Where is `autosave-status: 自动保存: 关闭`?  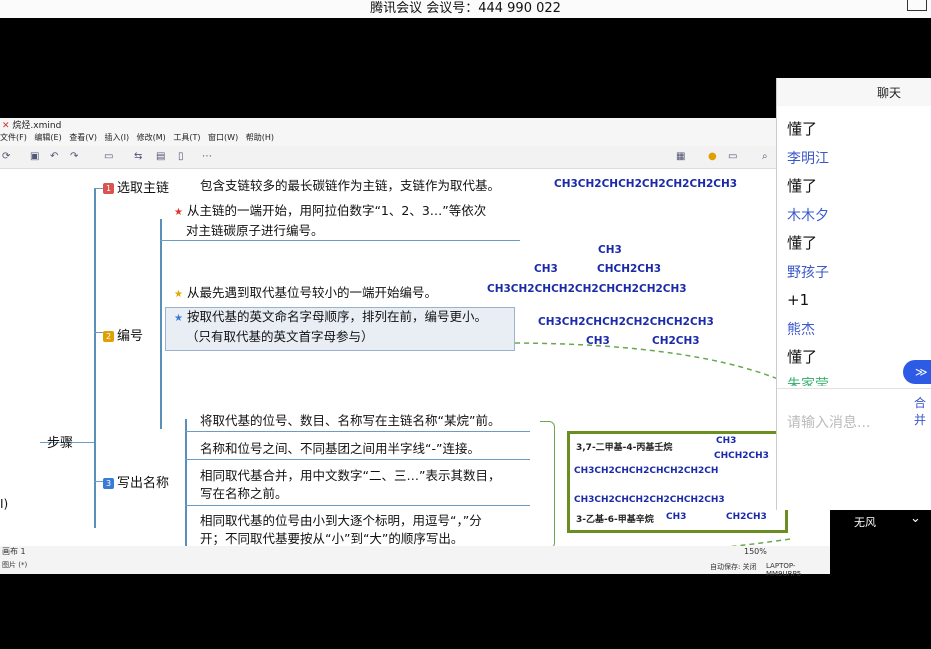
autosave-status: 自动保存: 关闭 is located at coordinates (733, 567).